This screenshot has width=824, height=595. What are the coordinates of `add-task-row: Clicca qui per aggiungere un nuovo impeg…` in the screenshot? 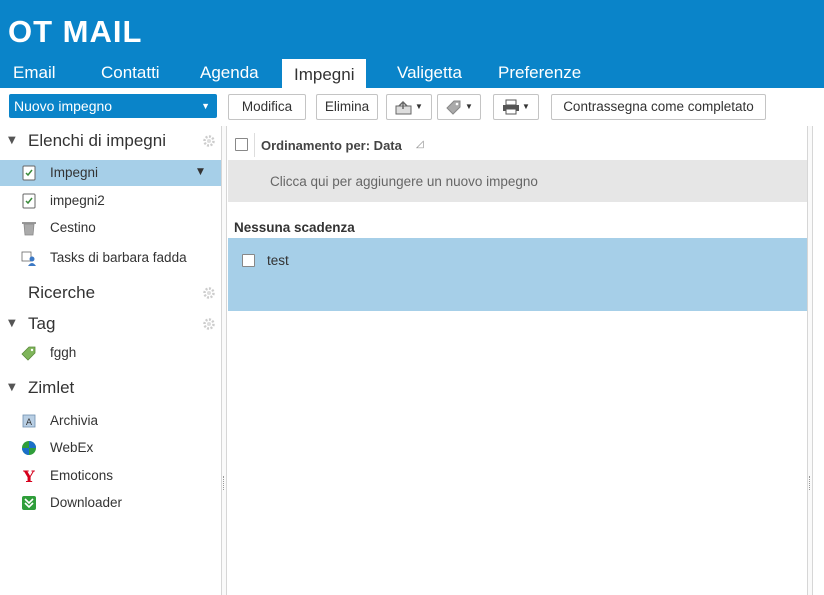 It's located at (517, 181).